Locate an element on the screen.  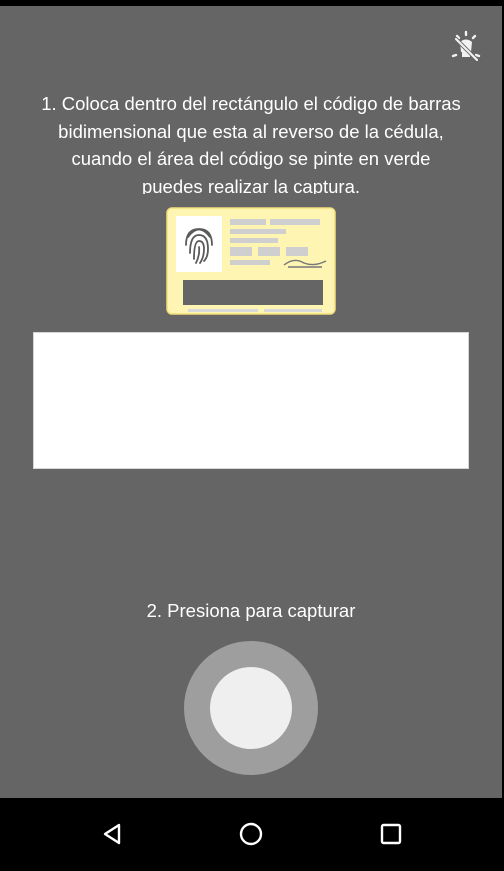
back-triangle-icon is located at coordinates (112, 834).